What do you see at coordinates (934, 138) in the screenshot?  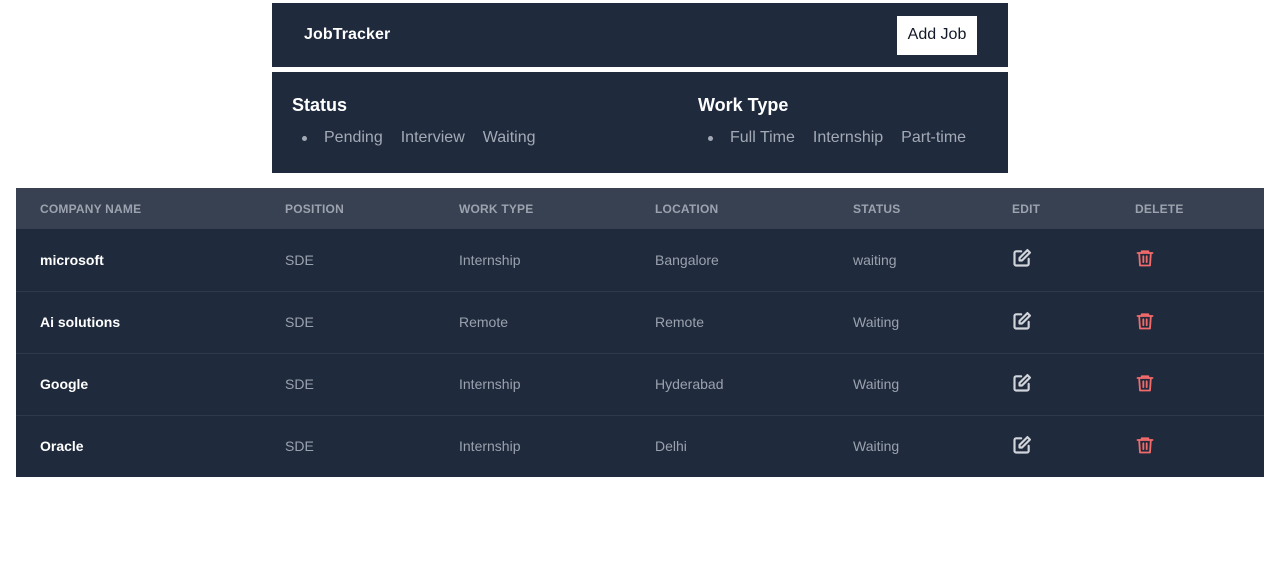 I see `work-type-filter-part-time: Part-time` at bounding box center [934, 138].